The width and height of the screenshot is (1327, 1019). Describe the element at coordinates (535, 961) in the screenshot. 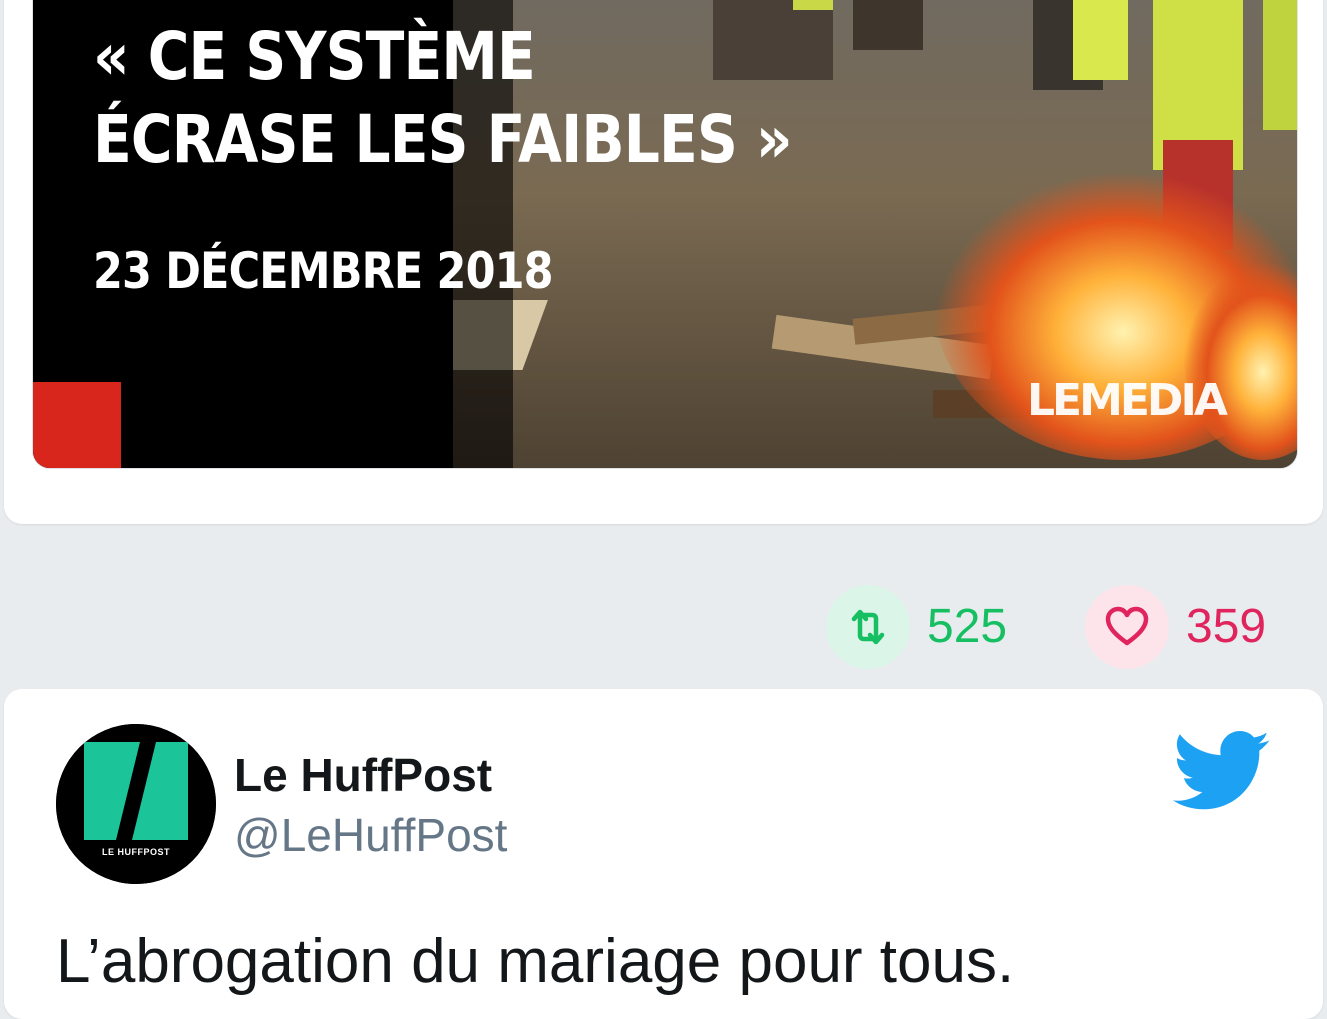

I see `tweet-text: L’abrogation du mariage pour tous.` at that location.